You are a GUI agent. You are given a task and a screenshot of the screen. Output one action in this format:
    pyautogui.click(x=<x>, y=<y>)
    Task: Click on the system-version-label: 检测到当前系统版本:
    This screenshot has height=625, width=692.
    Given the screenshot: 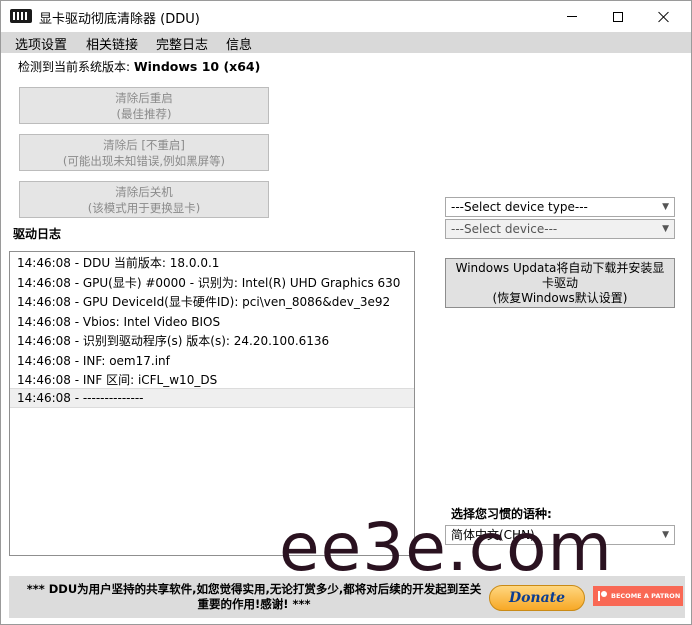 What is the action you would take?
    pyautogui.click(x=76, y=67)
    